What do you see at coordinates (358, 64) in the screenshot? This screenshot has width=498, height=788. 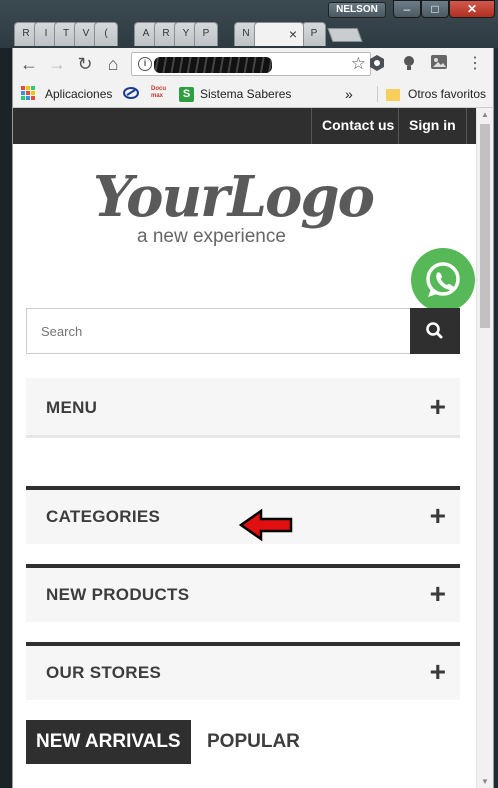 I see `bookmark-star-icon: ☆` at bounding box center [358, 64].